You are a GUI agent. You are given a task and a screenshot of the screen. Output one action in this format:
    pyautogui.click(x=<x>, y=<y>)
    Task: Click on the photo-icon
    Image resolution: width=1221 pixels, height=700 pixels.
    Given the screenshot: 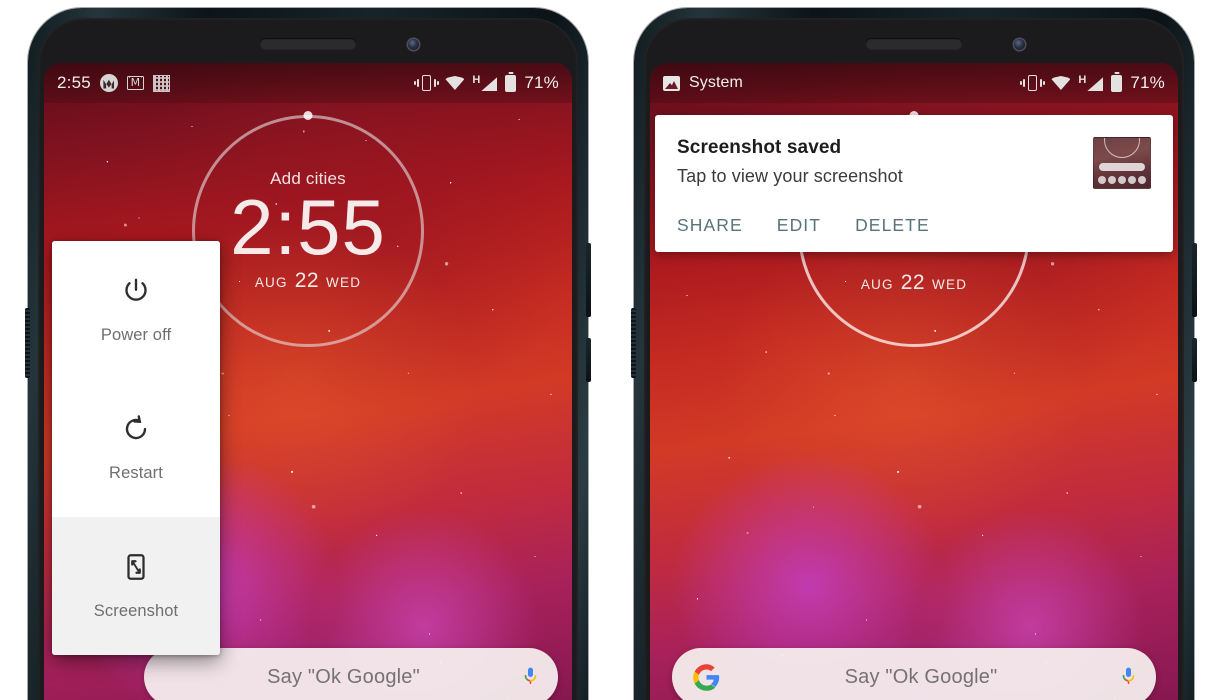 What is the action you would take?
    pyautogui.click(x=671, y=83)
    